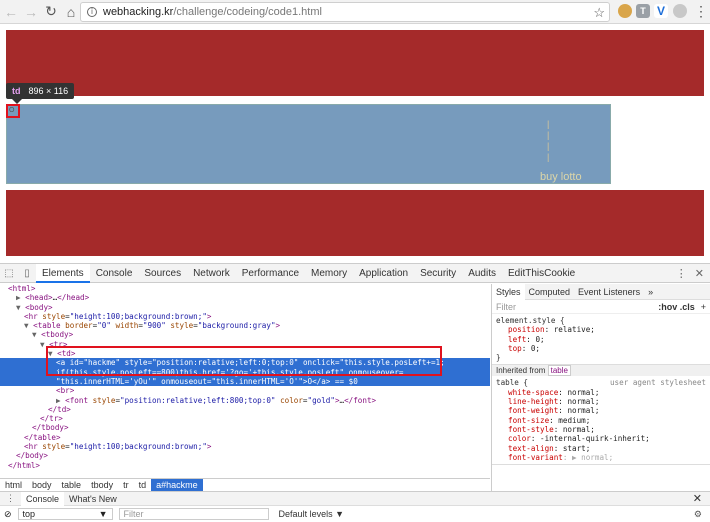 The height and width of the screenshot is (522, 710). I want to click on drawer-tab-console: Console, so click(43, 498).